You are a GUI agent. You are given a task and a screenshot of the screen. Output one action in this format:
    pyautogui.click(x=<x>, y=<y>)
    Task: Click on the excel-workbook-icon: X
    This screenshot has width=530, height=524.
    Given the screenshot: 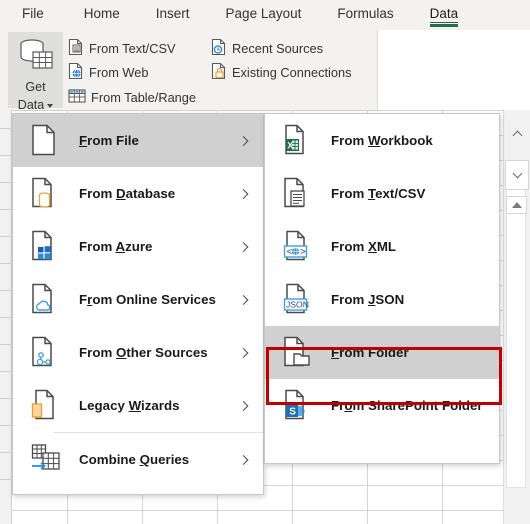 What is the action you would take?
    pyautogui.click(x=298, y=141)
    